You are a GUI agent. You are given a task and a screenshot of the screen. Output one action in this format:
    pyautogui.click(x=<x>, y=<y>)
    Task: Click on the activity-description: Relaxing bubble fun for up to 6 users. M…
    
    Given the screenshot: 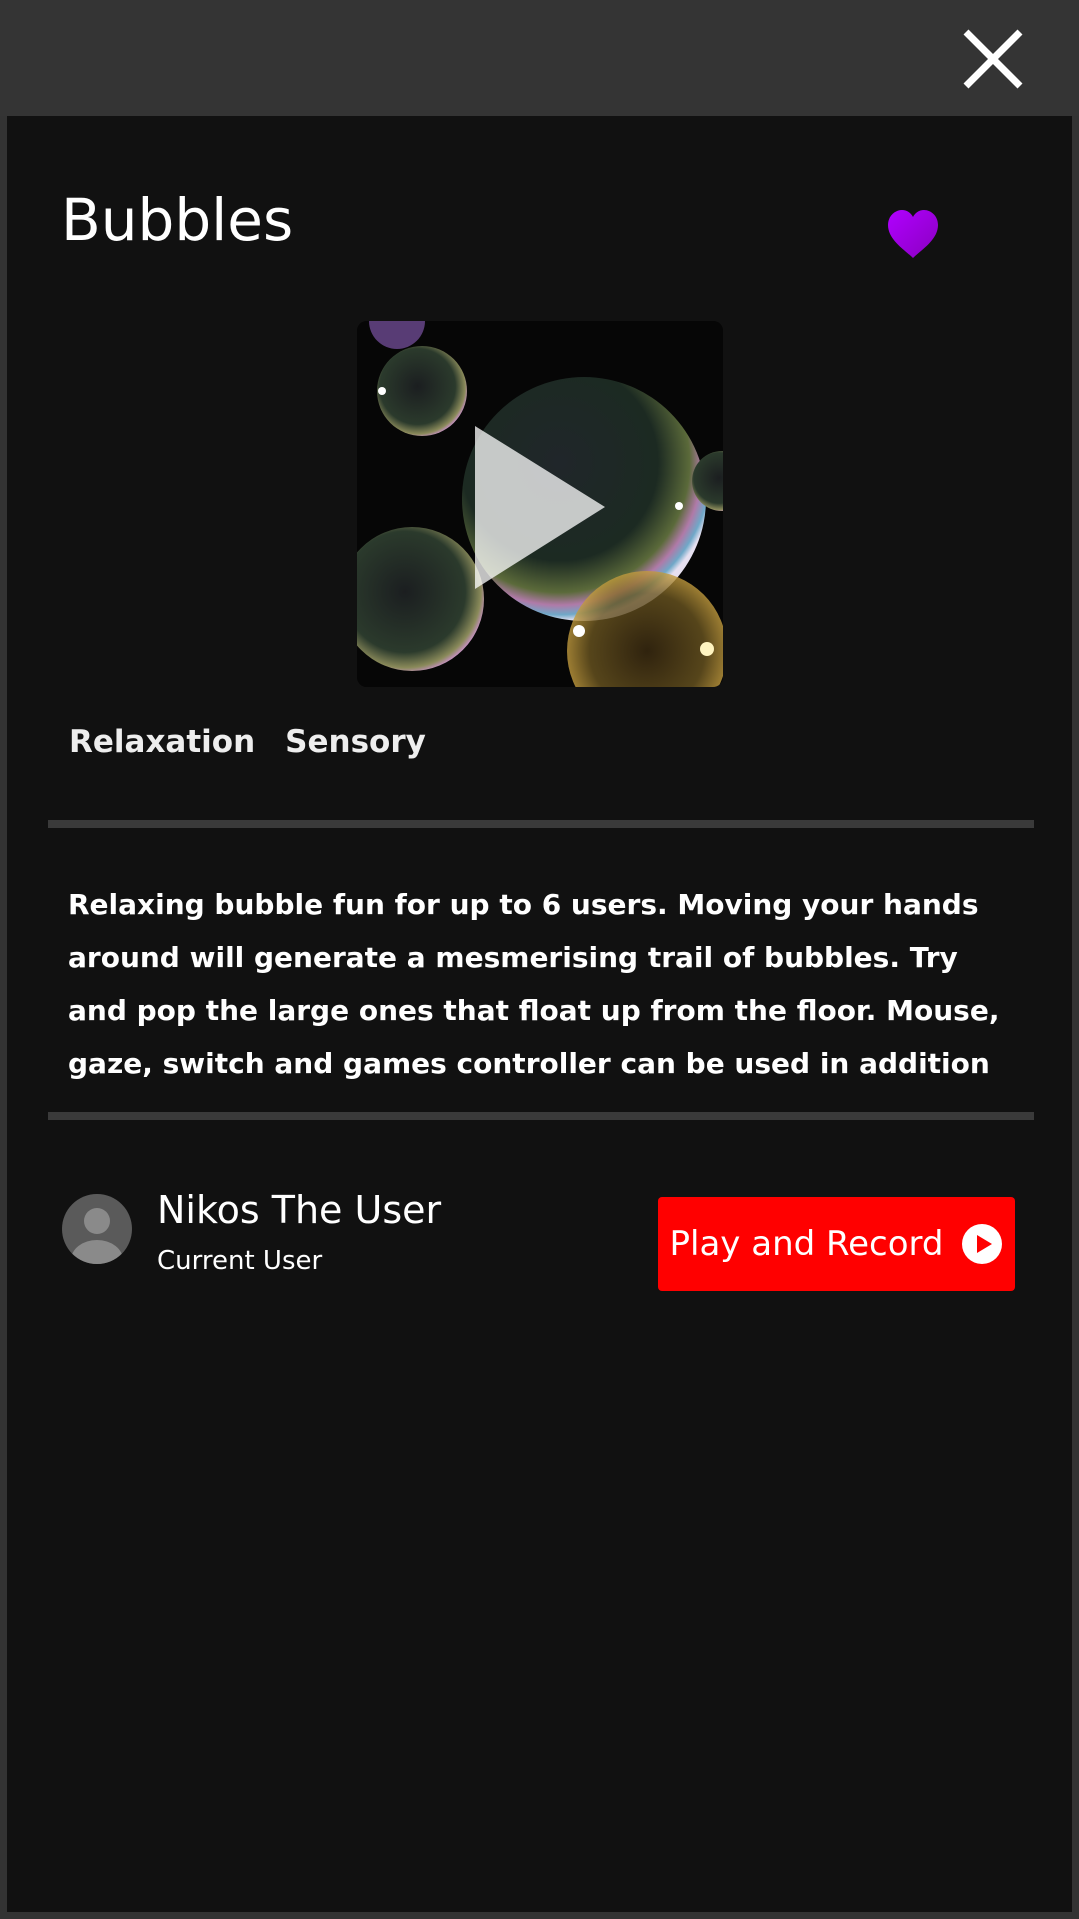 What is the action you would take?
    pyautogui.click(x=543, y=983)
    